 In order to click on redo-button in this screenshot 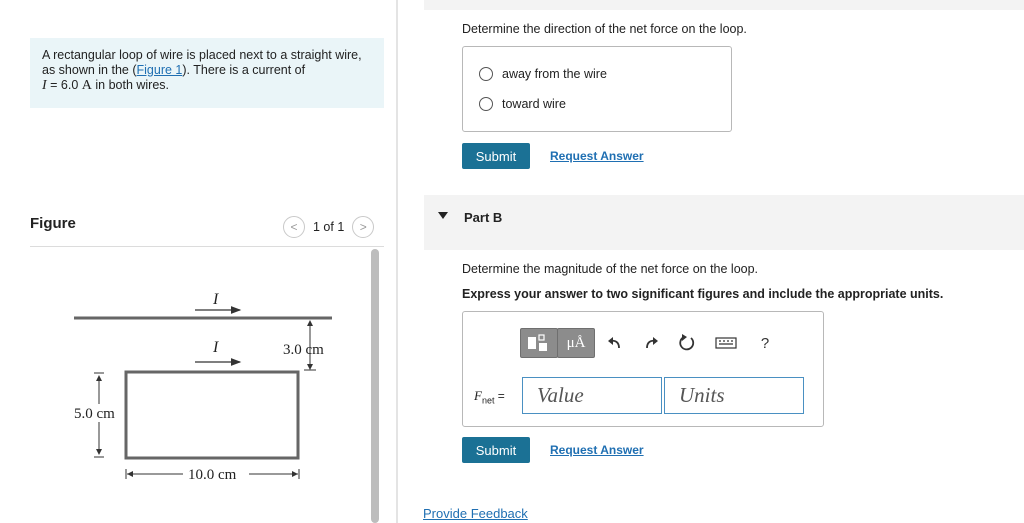, I will do `click(651, 343)`.